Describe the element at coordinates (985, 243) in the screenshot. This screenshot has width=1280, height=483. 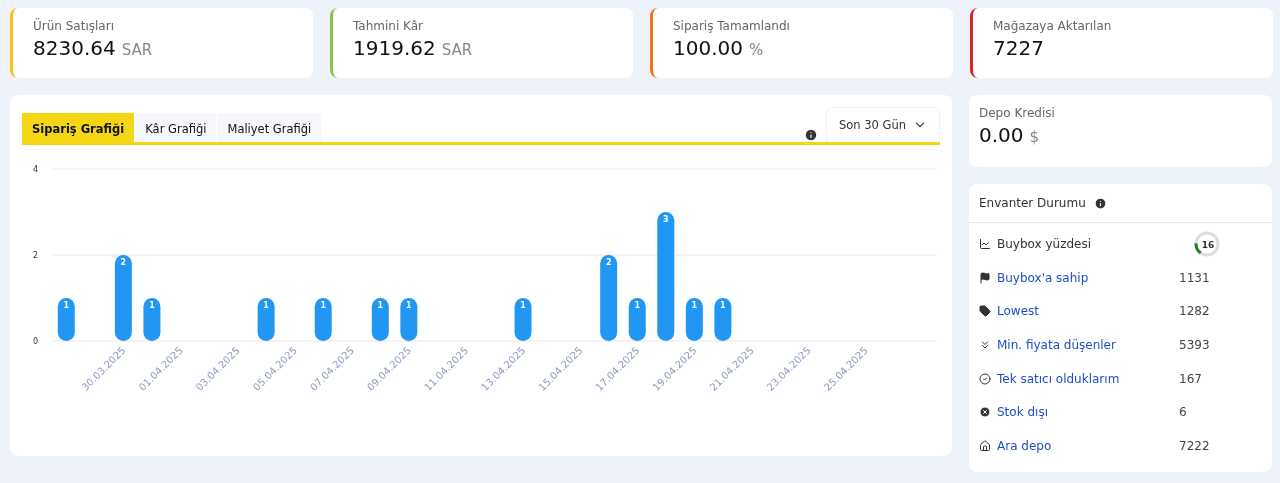
I see `line-chart-icon` at that location.